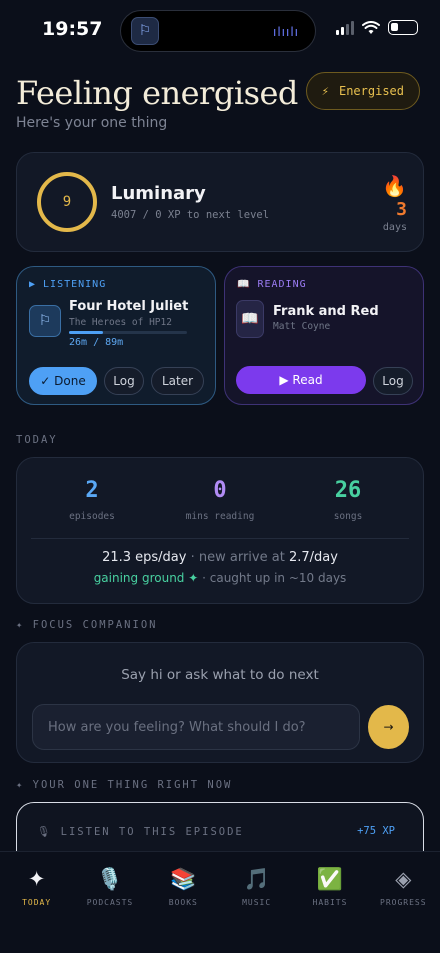 This screenshot has height=953, width=440. I want to click on listen-progress-text: 26m / 89m, so click(96, 342).